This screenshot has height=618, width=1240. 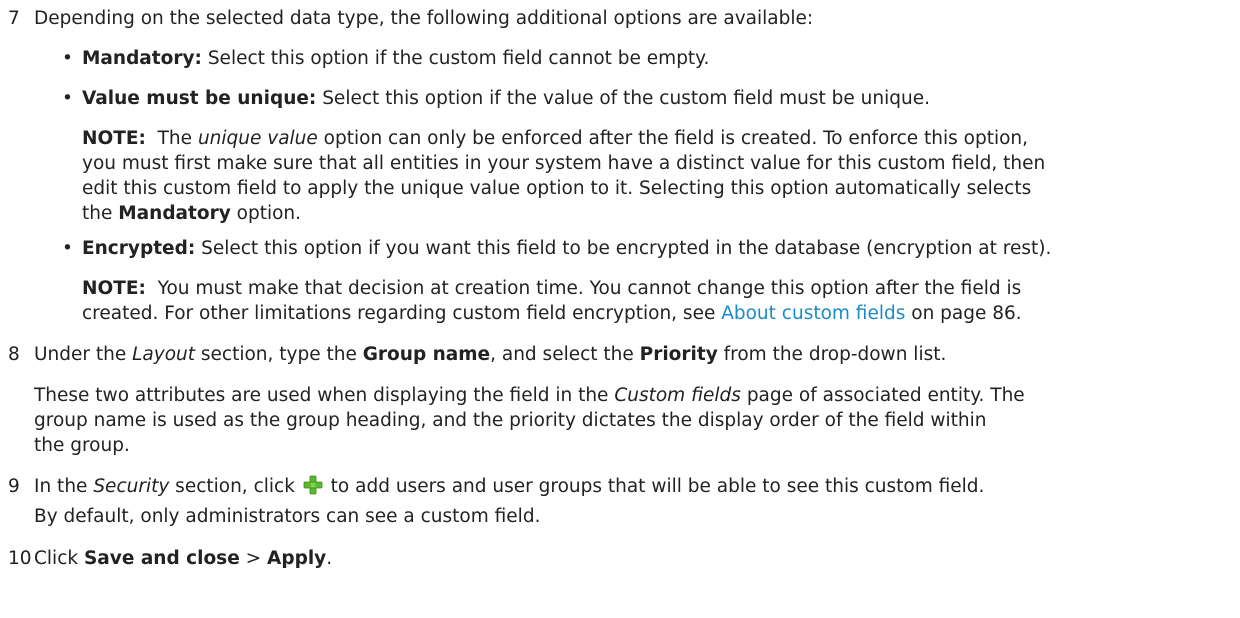 What do you see at coordinates (183, 558) in the screenshot?
I see `step-text: Click Save and close > Apply.` at bounding box center [183, 558].